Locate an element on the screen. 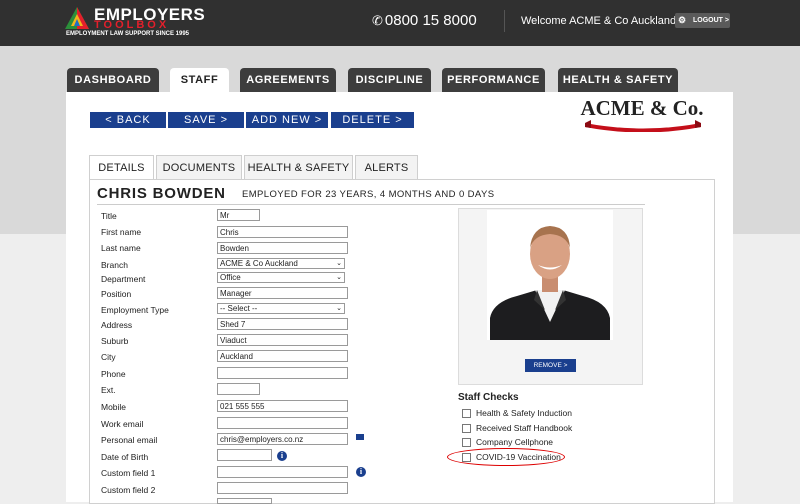 The width and height of the screenshot is (800, 504). employee-photo is located at coordinates (550, 275).